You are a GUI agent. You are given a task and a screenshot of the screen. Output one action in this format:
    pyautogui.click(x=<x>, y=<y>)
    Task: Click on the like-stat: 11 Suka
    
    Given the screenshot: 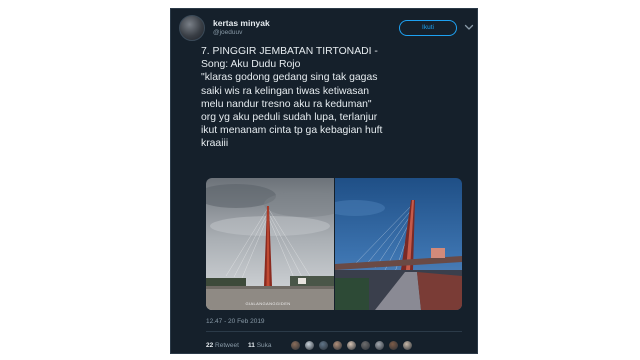 What is the action you would take?
    pyautogui.click(x=260, y=345)
    